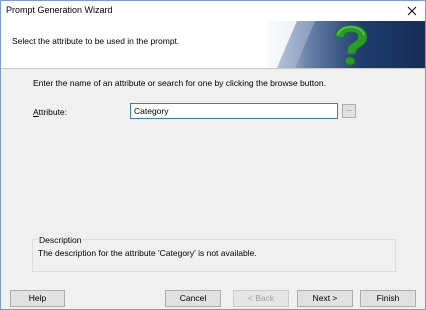 This screenshot has width=426, height=310. I want to click on attribute-label: Attribute:, so click(50, 112).